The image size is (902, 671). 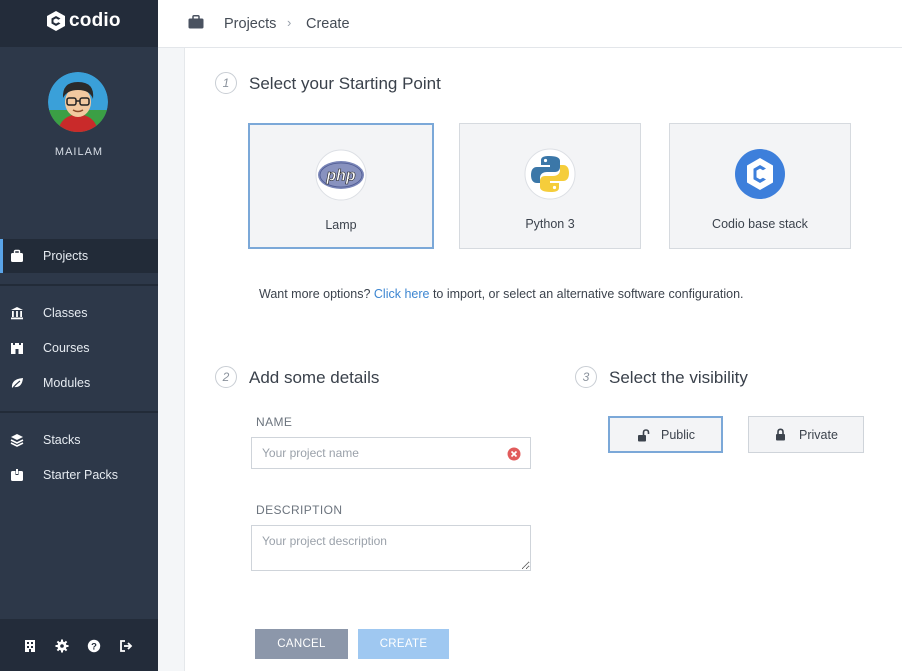 What do you see at coordinates (644, 435) in the screenshot?
I see `unlock-icon` at bounding box center [644, 435].